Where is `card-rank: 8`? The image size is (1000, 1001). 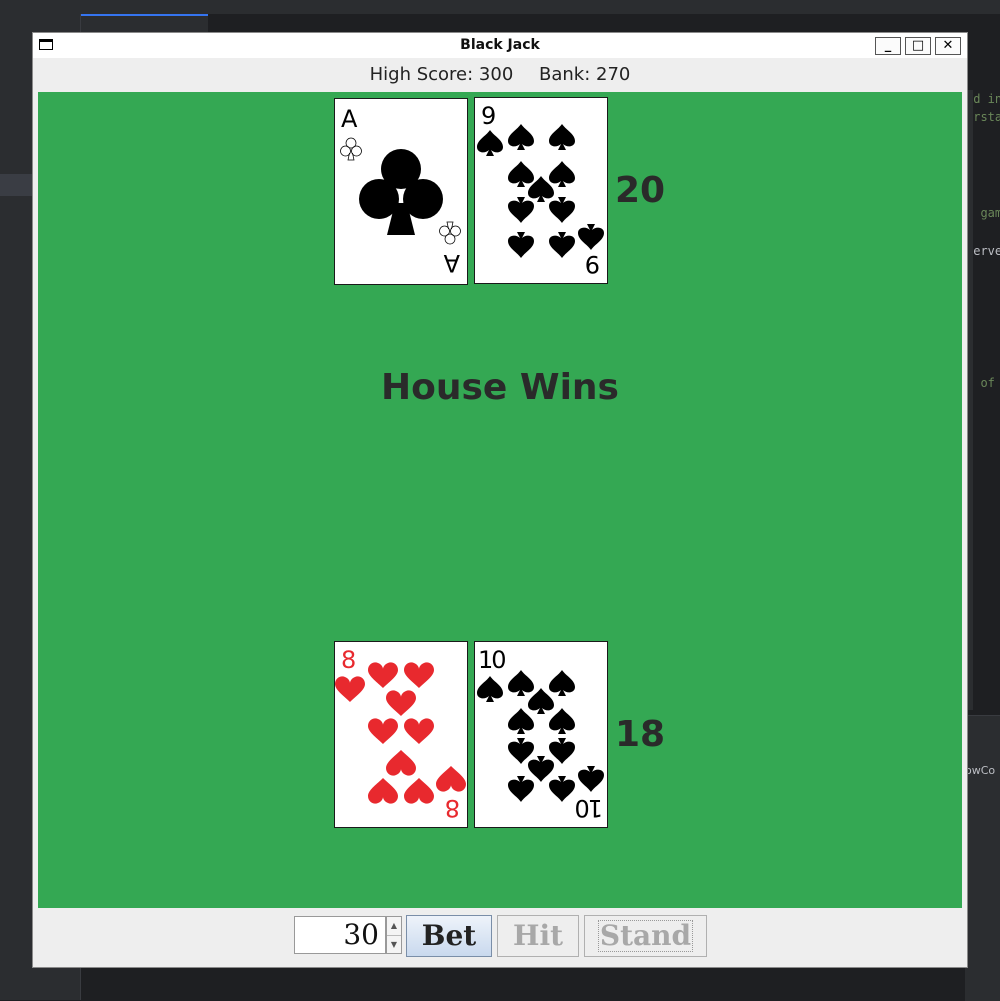 card-rank: 8 is located at coordinates (348, 660).